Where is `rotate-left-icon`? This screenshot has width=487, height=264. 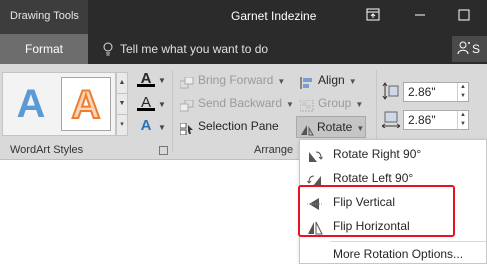
rotate-left-icon is located at coordinates (315, 178).